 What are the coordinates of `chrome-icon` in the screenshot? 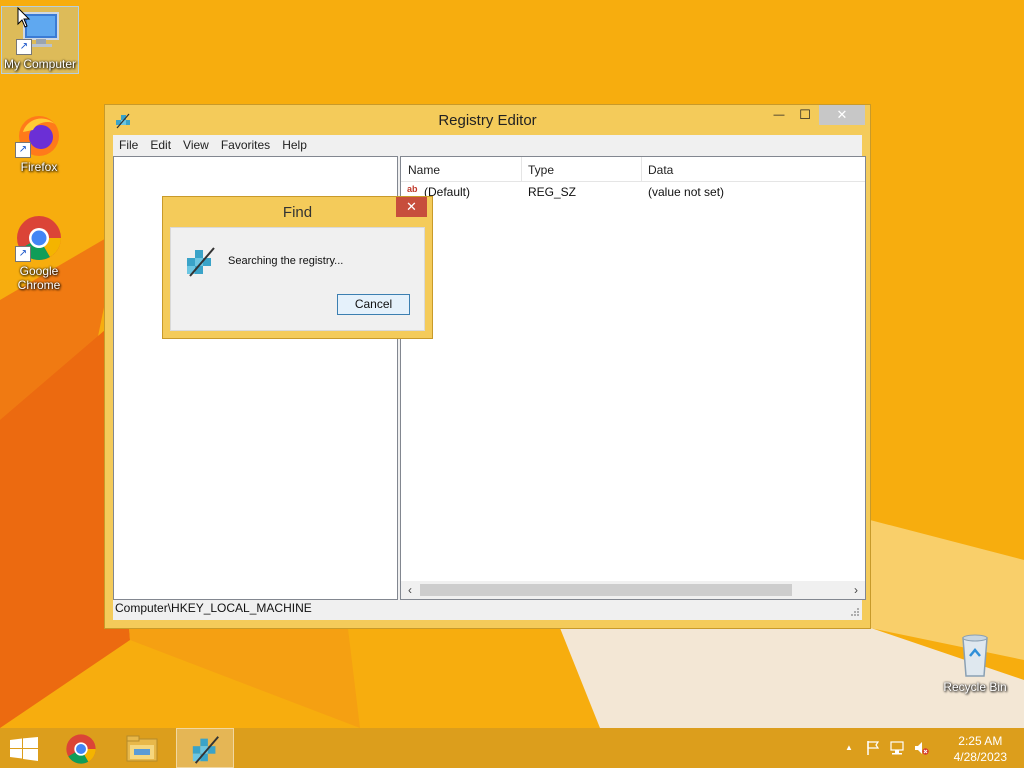 It's located at (81, 749).